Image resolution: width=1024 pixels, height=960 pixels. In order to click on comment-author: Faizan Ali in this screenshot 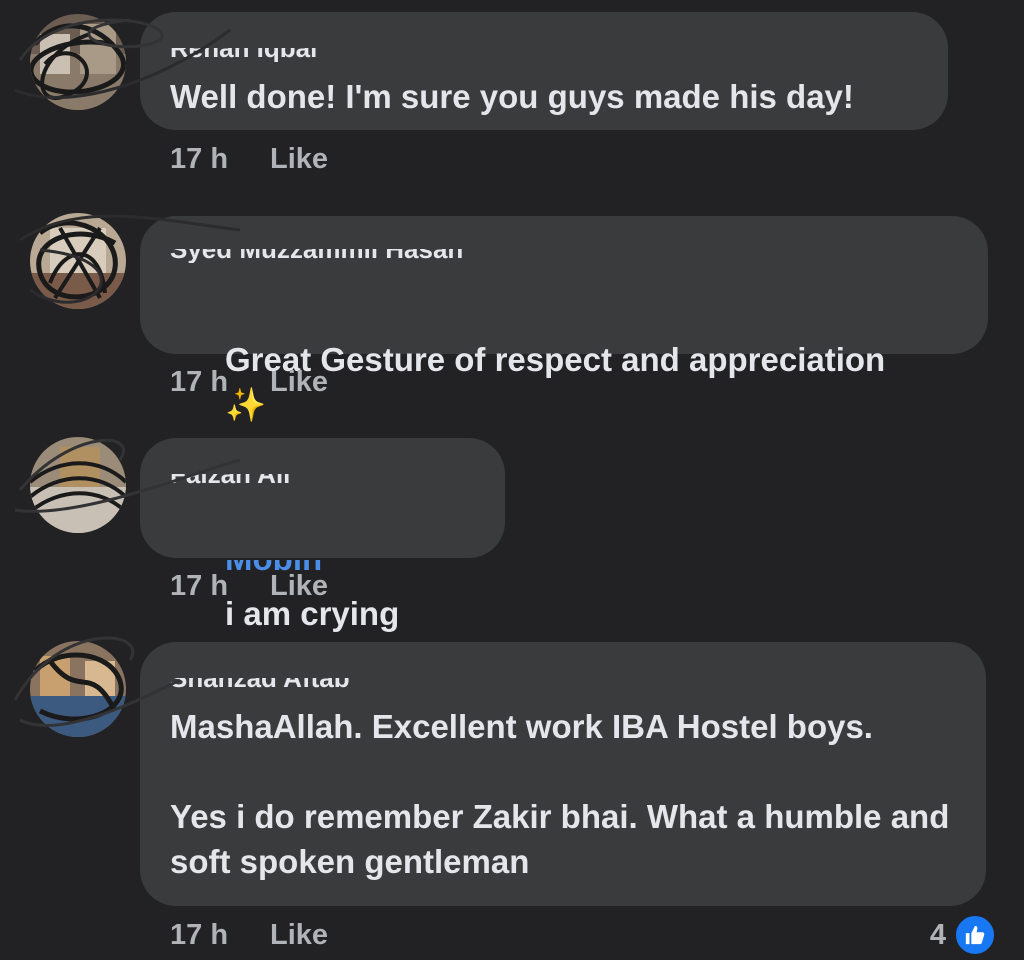, I will do `click(230, 481)`.